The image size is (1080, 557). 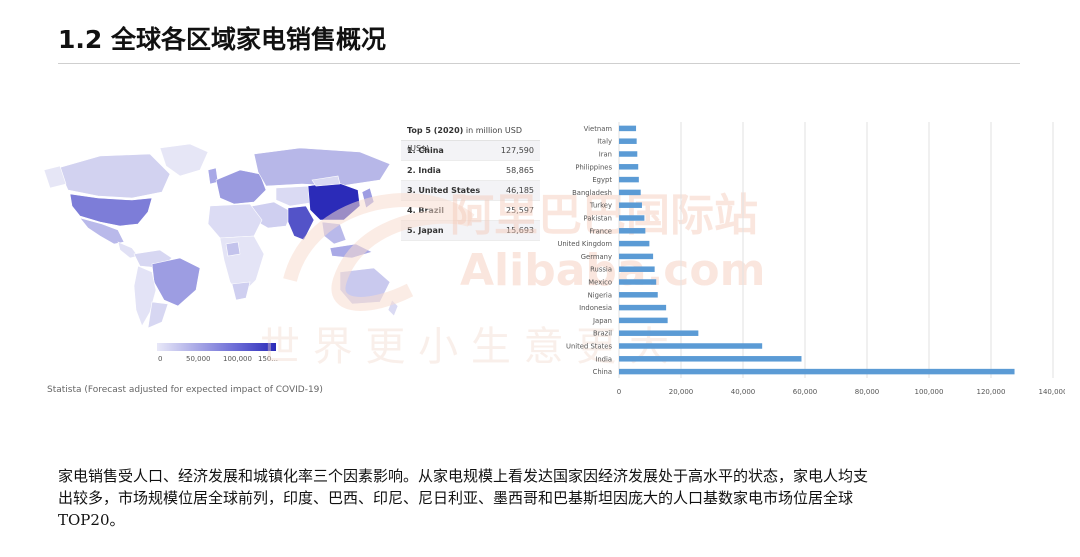 I want to click on top5-header: Top 5 (2020) in million USD (US$), so click(x=470, y=137).